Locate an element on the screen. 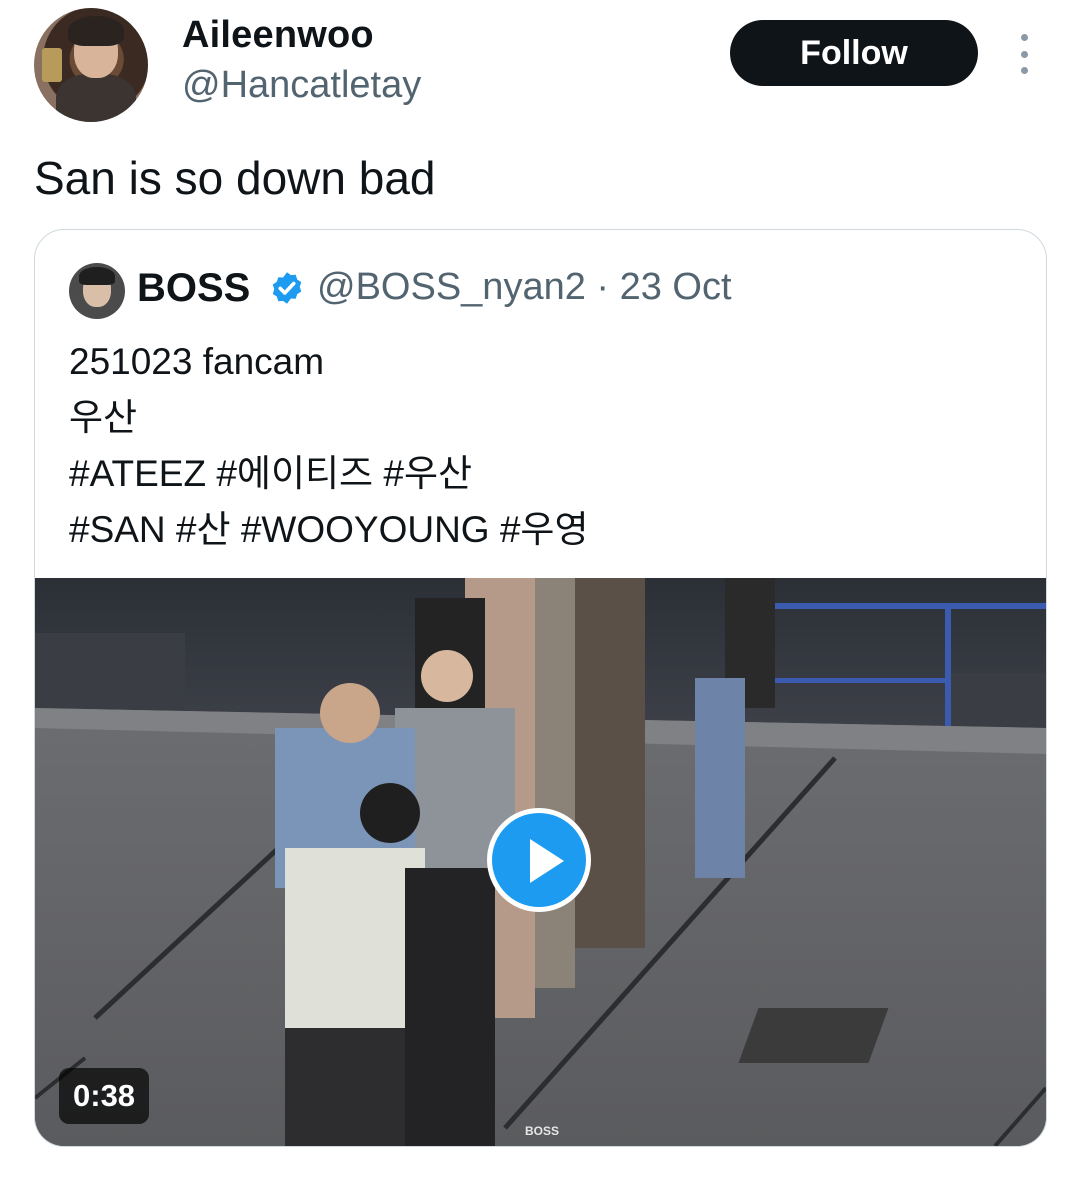 This screenshot has width=1080, height=1180. author-display-name: Aileenwoo is located at coordinates (278, 35).